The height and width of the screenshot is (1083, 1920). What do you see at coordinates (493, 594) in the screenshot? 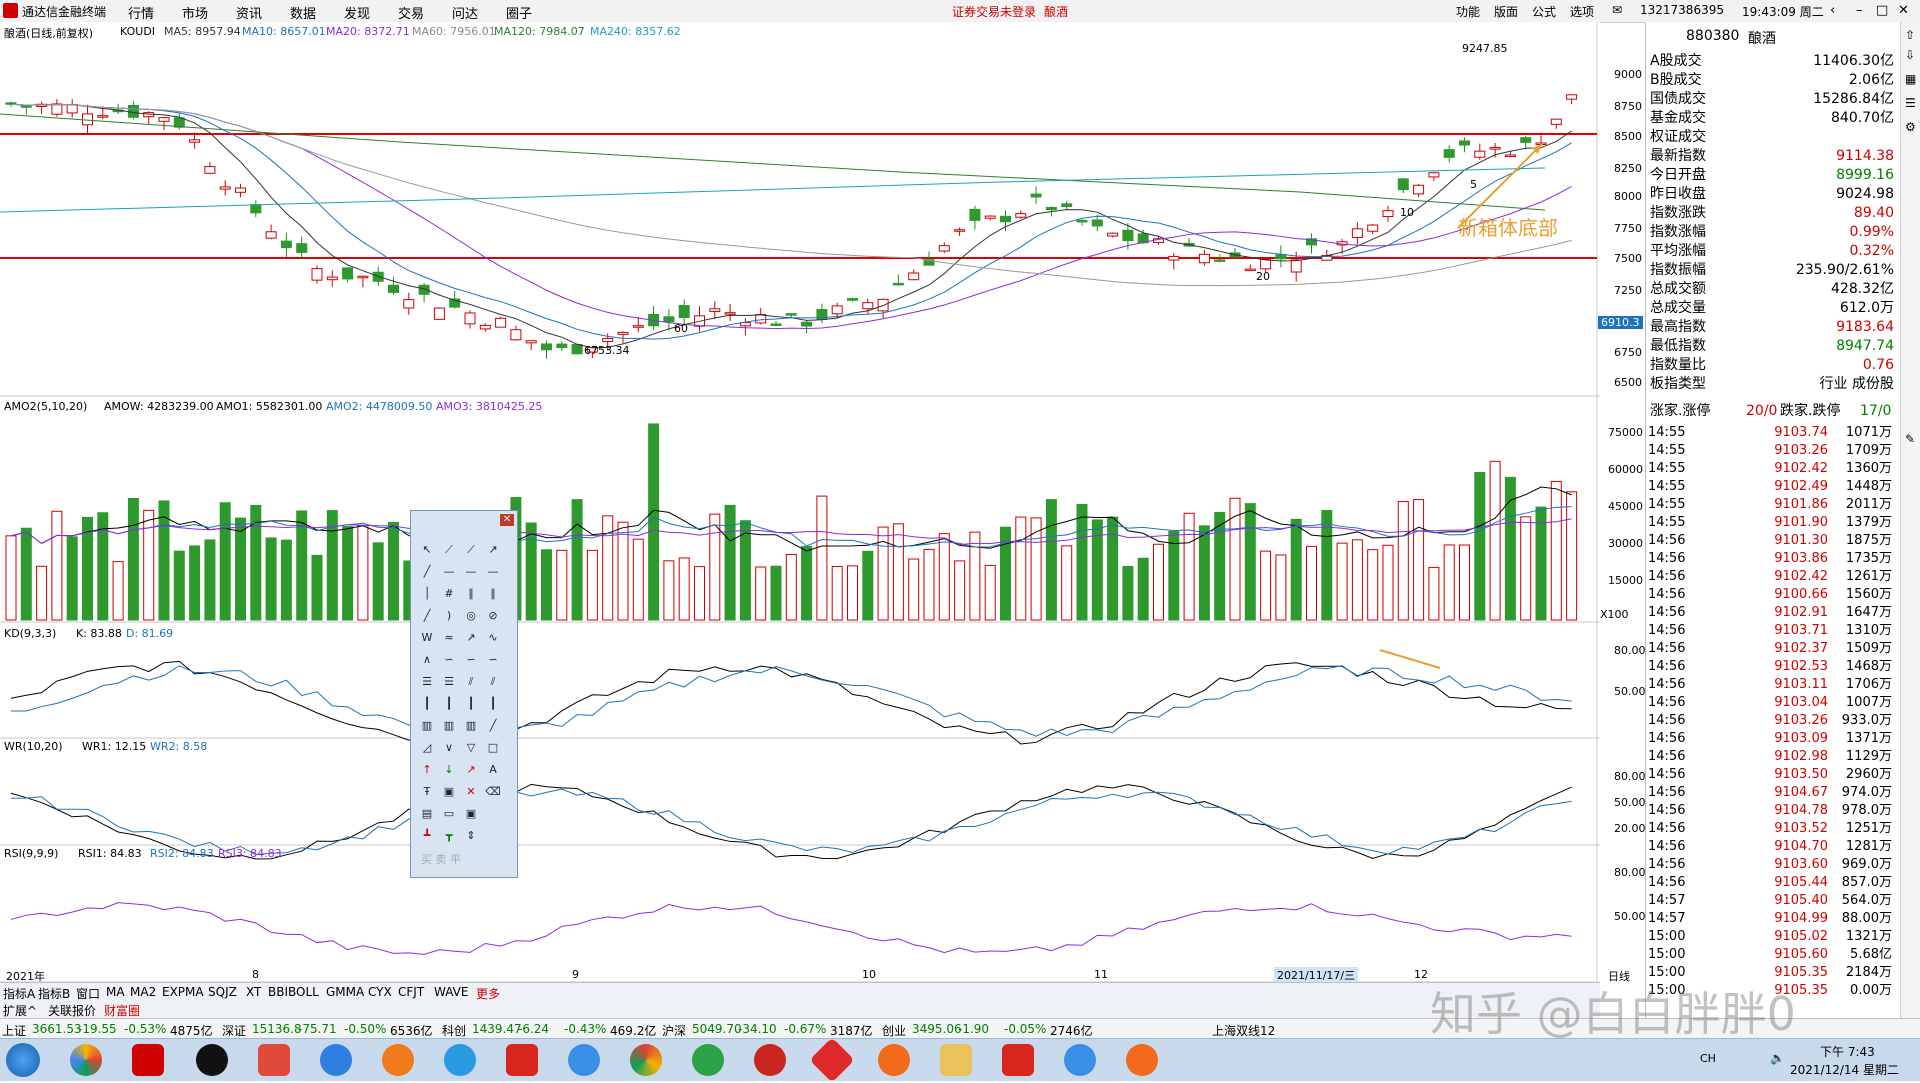
I see `parallel2-tool-icon: ∥` at bounding box center [493, 594].